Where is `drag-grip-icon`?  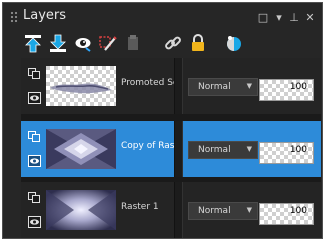 drag-grip-icon is located at coordinates (14, 17).